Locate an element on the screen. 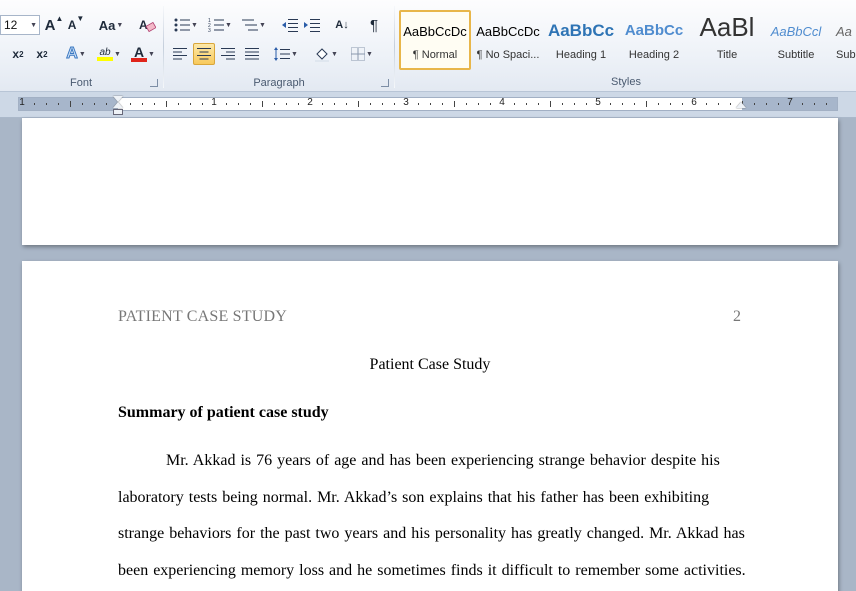  bullets-button: ▼ is located at coordinates (186, 25).